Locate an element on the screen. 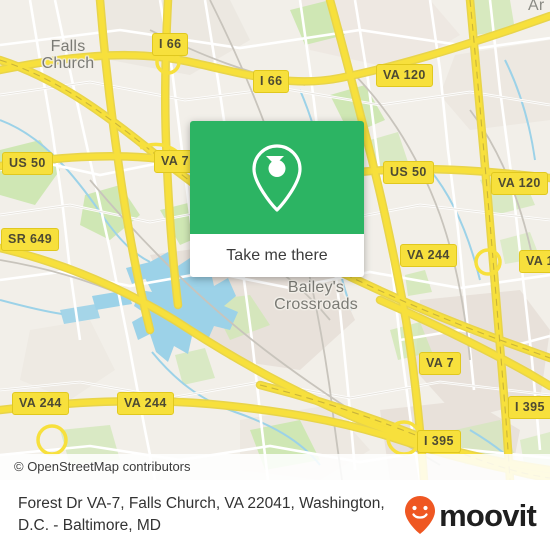  shield-va-7-bottom: VA 7 is located at coordinates (440, 363).